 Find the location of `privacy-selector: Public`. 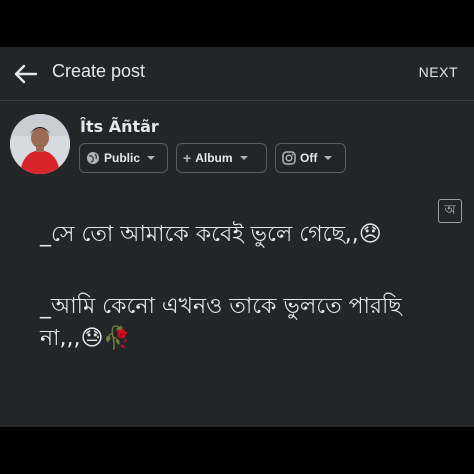

privacy-selector: Public is located at coordinates (123, 158).